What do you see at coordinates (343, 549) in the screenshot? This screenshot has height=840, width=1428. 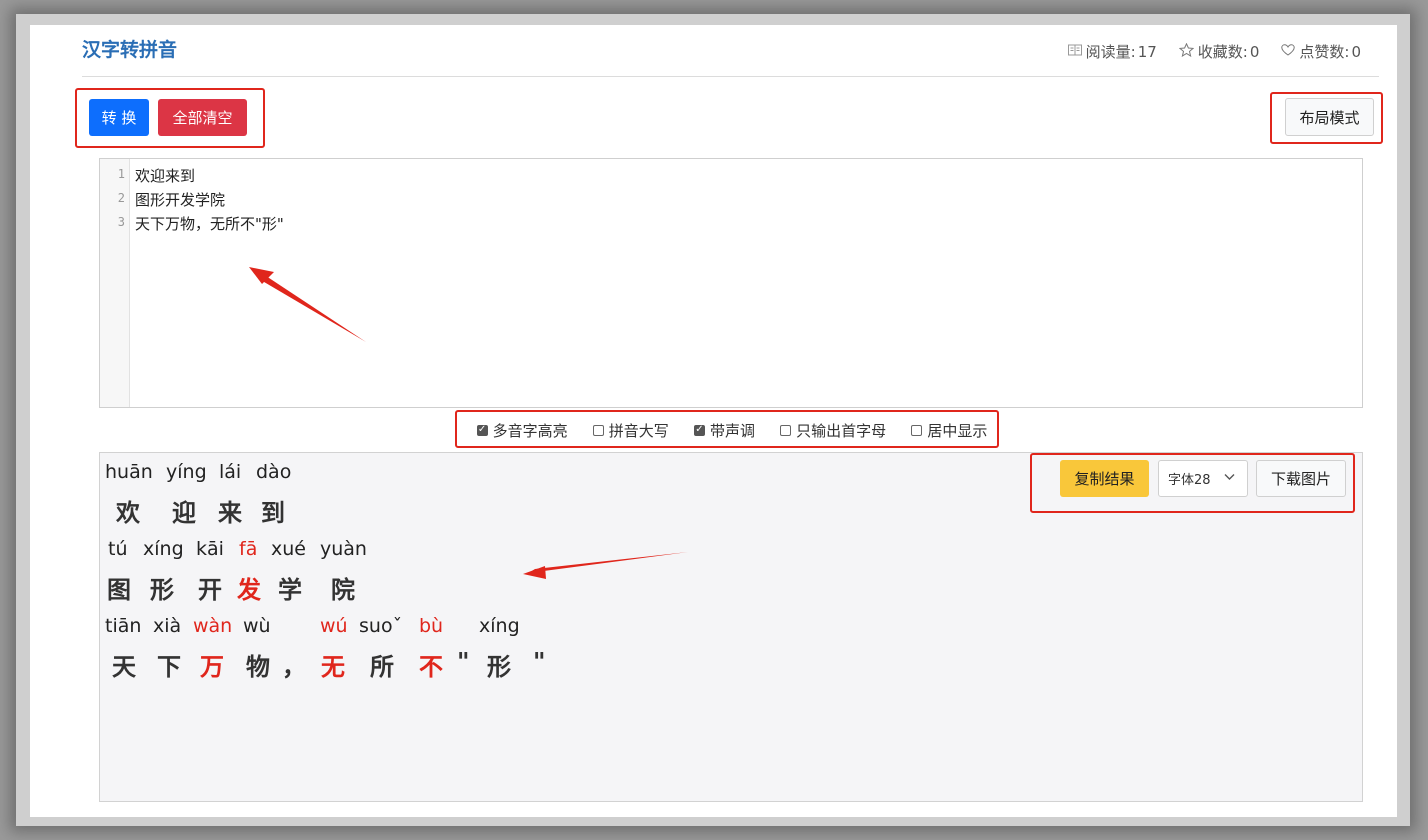 I see `pinyin-syllable: yuàn` at bounding box center [343, 549].